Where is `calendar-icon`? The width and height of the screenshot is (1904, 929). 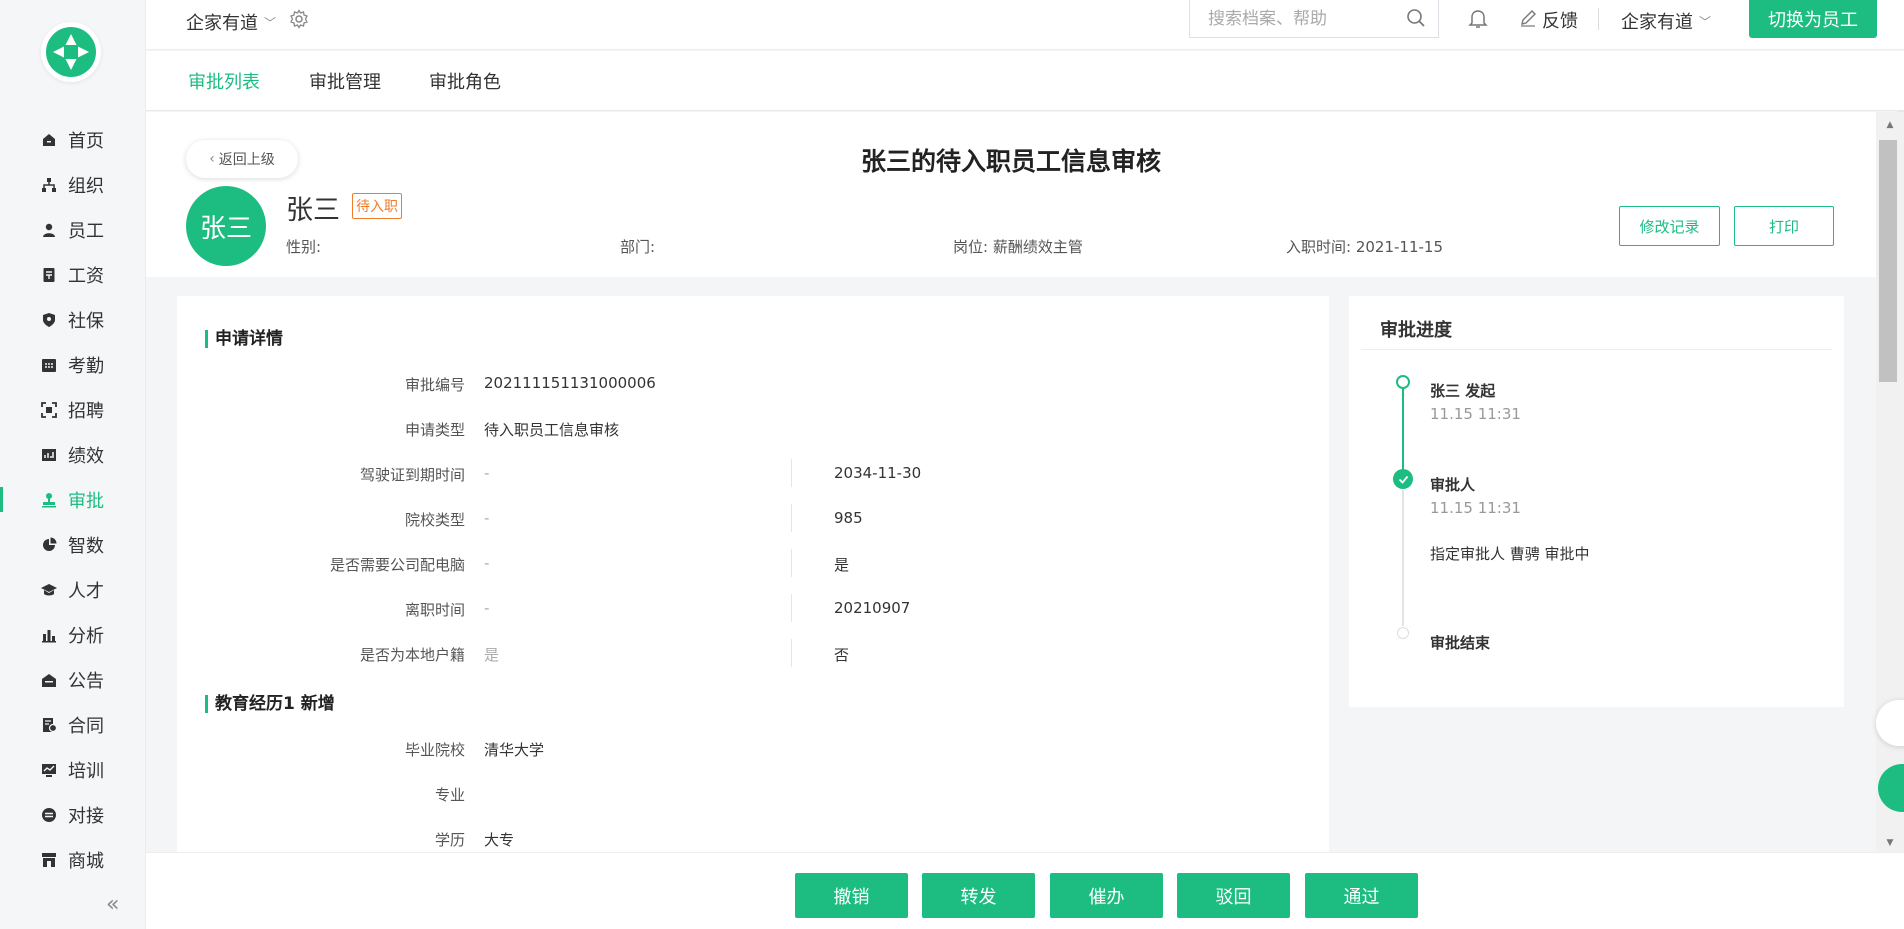 calendar-icon is located at coordinates (48, 364).